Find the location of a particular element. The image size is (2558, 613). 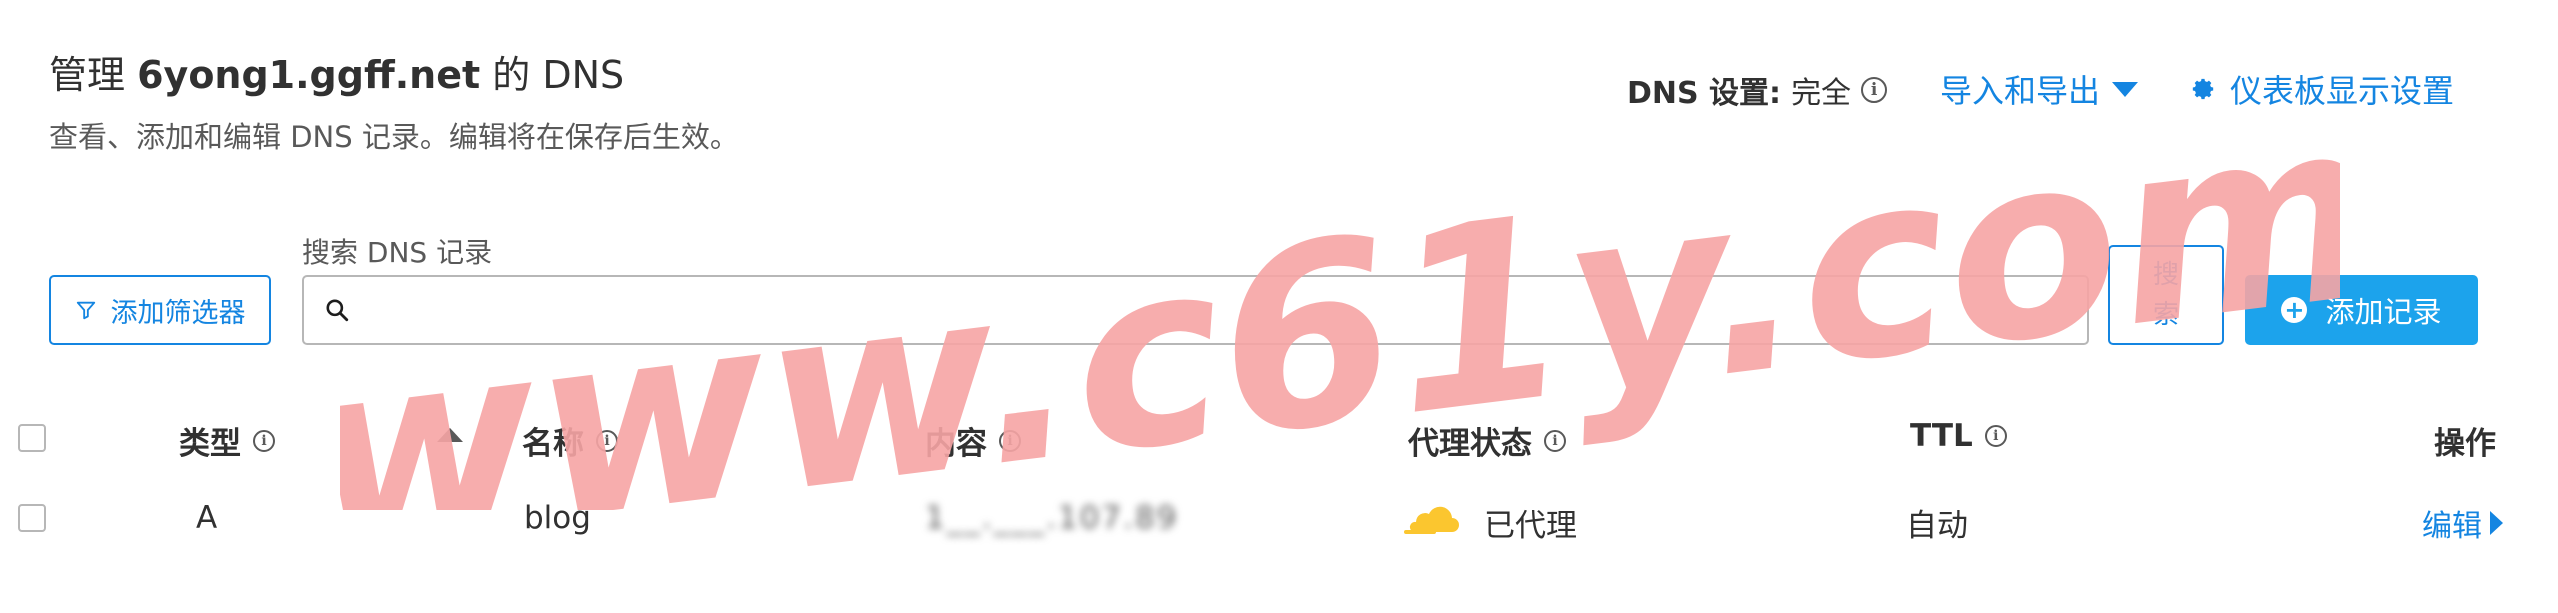

import-export-dropdown: 导入和导出 is located at coordinates (2039, 89).